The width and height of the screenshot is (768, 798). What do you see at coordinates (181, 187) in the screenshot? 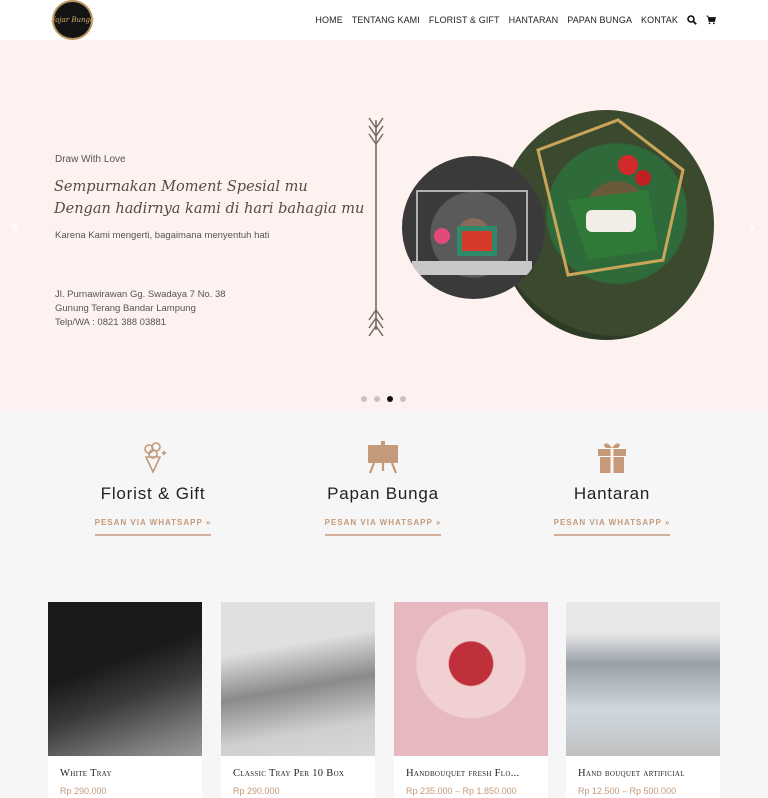
I see `hero-headline-line1: Sempurnakan Moment Spesial mu` at bounding box center [181, 187].